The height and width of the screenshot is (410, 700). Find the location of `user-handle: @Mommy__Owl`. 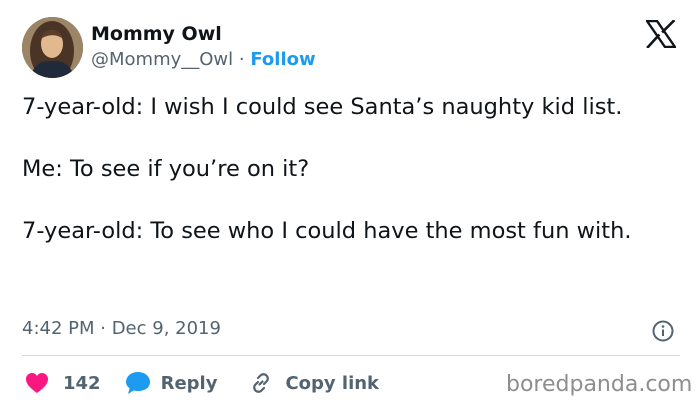

user-handle: @Mommy__Owl is located at coordinates (162, 59).